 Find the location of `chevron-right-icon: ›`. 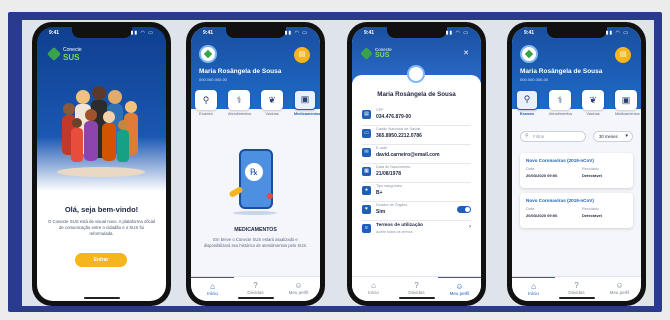

chevron-right-icon: › is located at coordinates (470, 227).